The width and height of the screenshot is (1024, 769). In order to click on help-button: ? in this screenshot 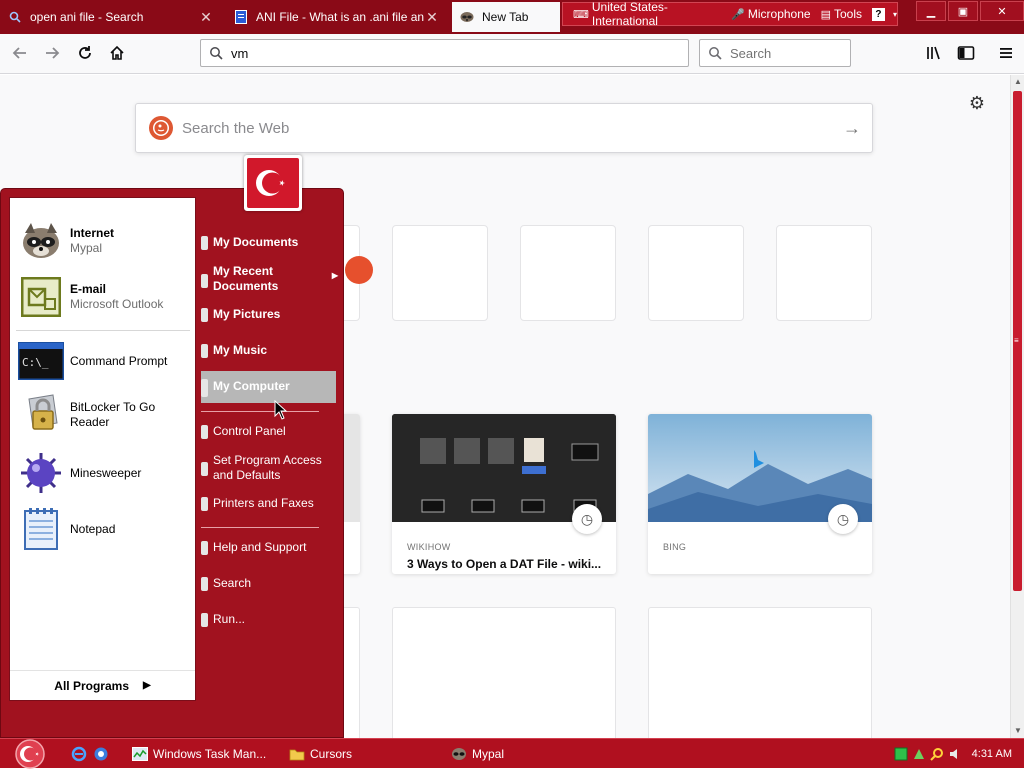, I will do `click(878, 14)`.